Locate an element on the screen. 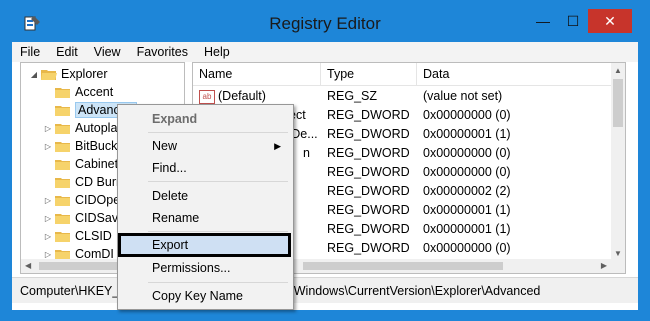  menu-help: Help is located at coordinates (217, 52).